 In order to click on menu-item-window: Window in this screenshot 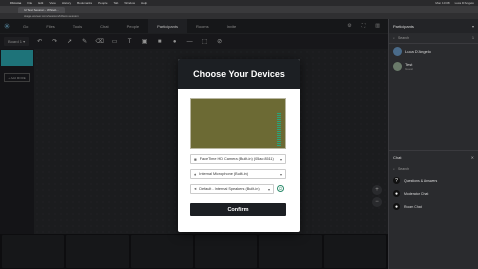, I will do `click(129, 3)`.